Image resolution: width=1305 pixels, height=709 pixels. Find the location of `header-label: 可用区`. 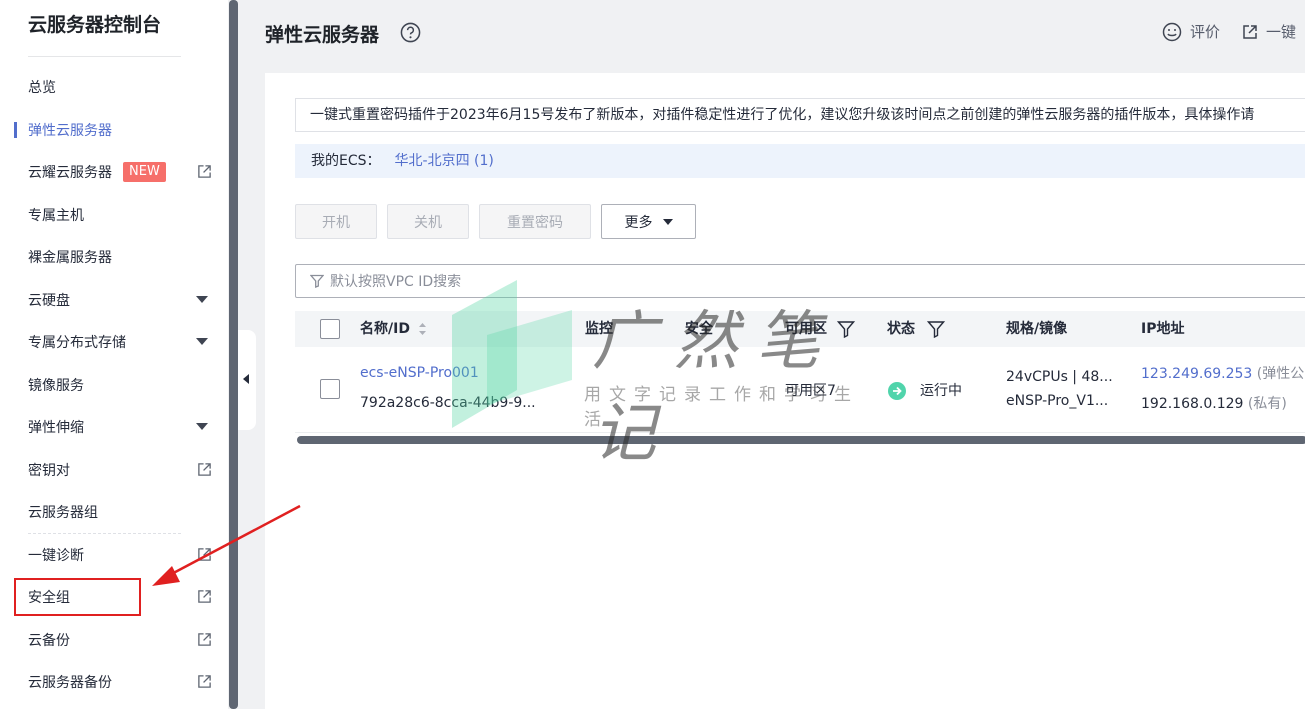

header-label: 可用区 is located at coordinates (806, 329).